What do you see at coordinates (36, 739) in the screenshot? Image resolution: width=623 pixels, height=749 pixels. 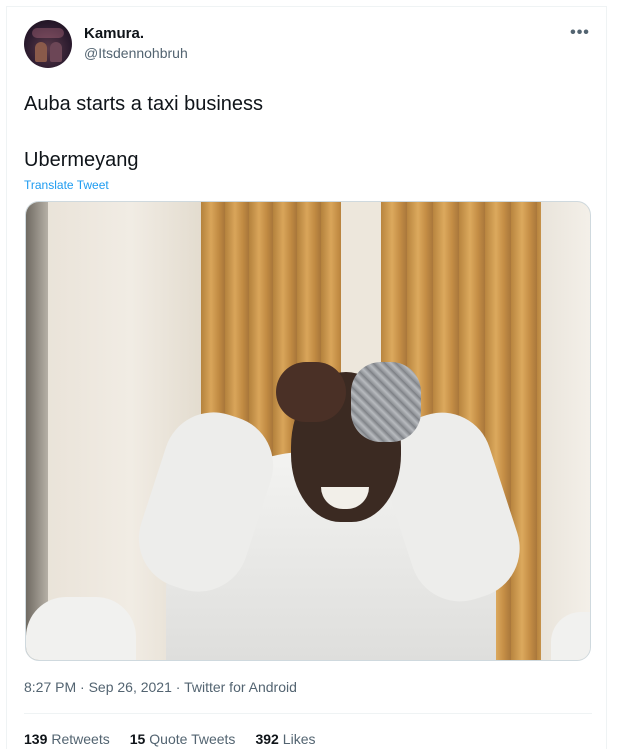 I see `stat-count: 139` at bounding box center [36, 739].